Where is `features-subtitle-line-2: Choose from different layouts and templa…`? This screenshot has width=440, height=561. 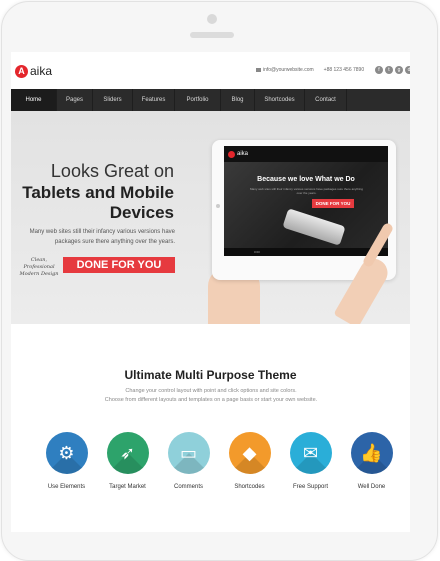 features-subtitle-line-2: Choose from different layouts and templa… is located at coordinates (211, 400).